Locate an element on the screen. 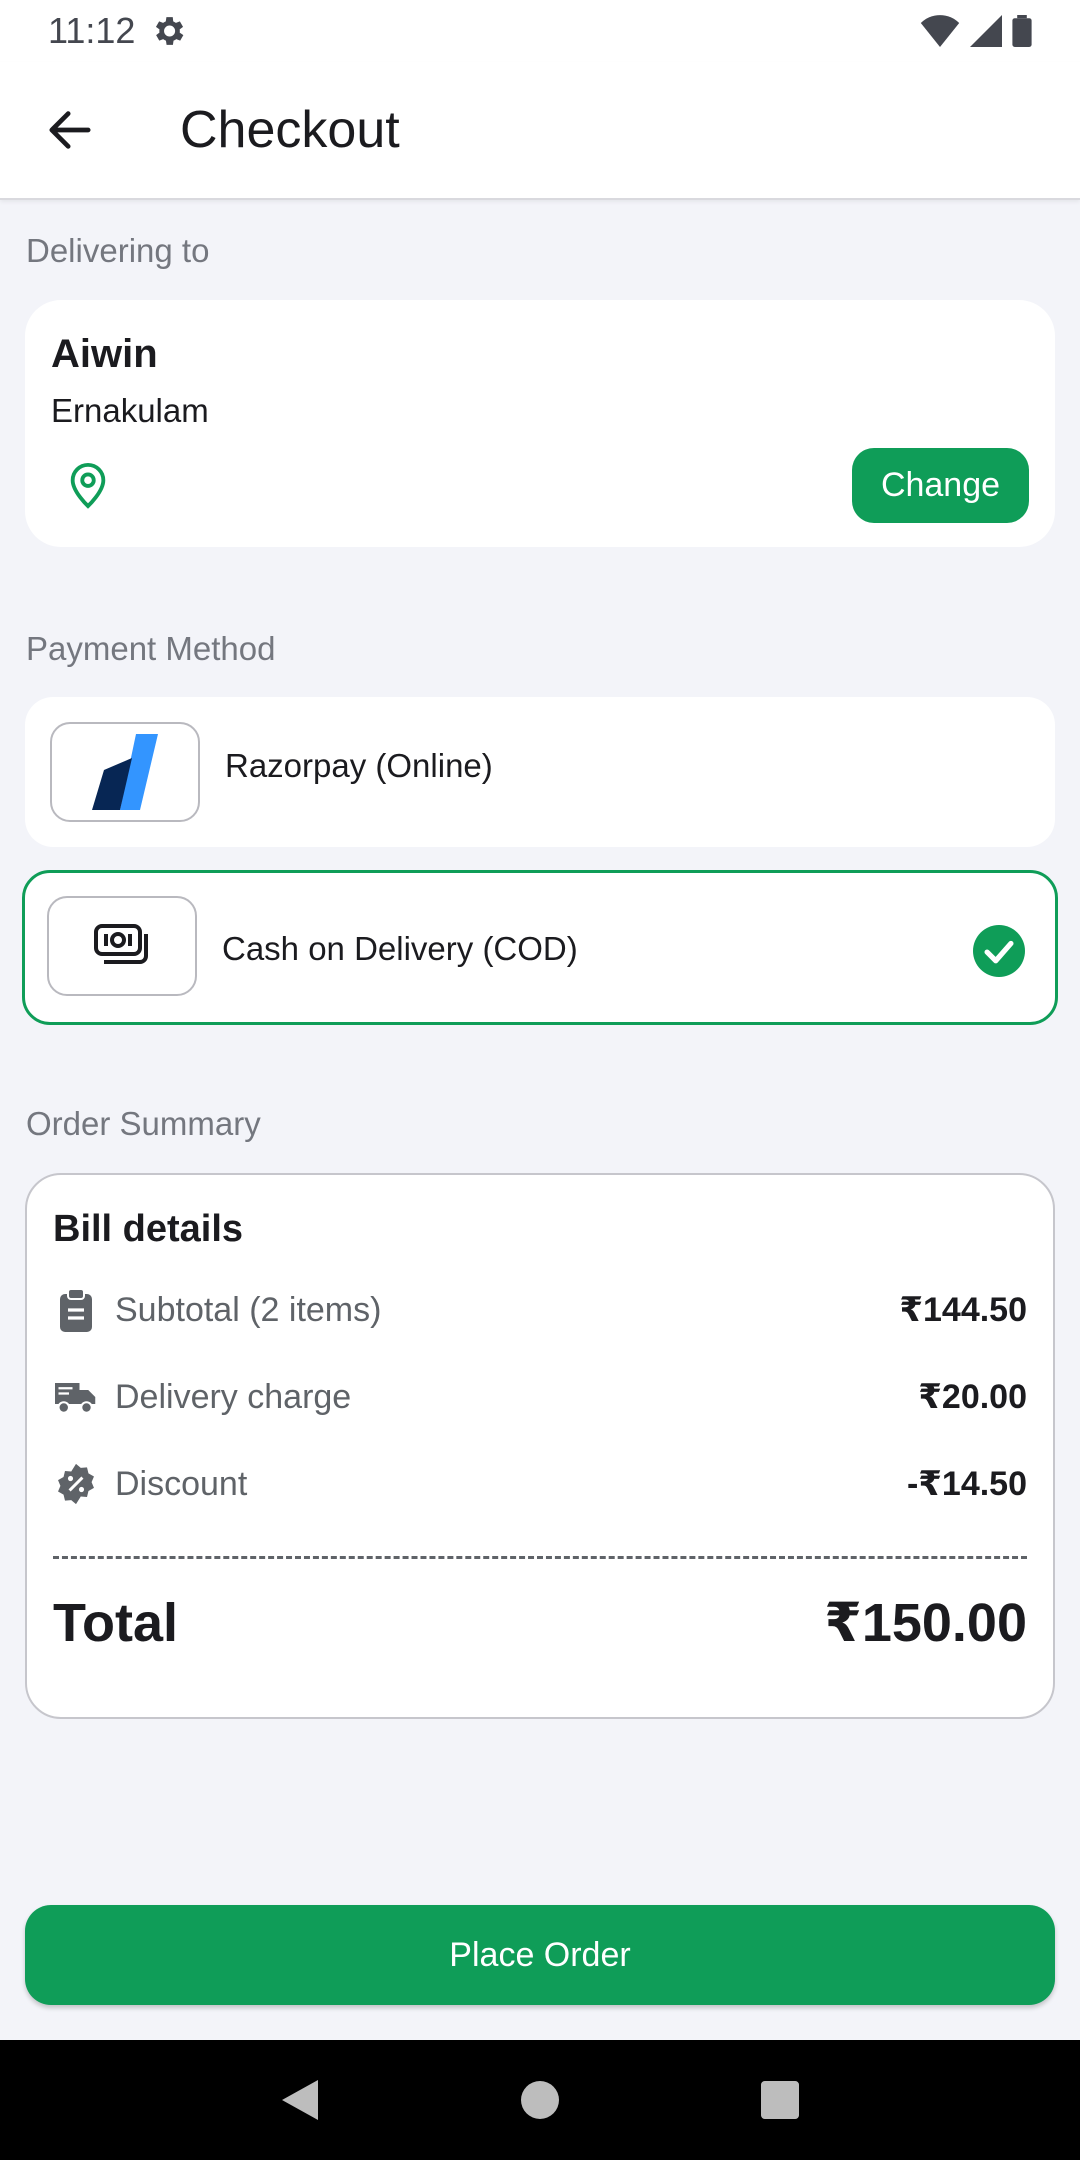 This screenshot has width=1080, height=2160. delivery-charge-label: Delivery charge is located at coordinates (233, 1396).